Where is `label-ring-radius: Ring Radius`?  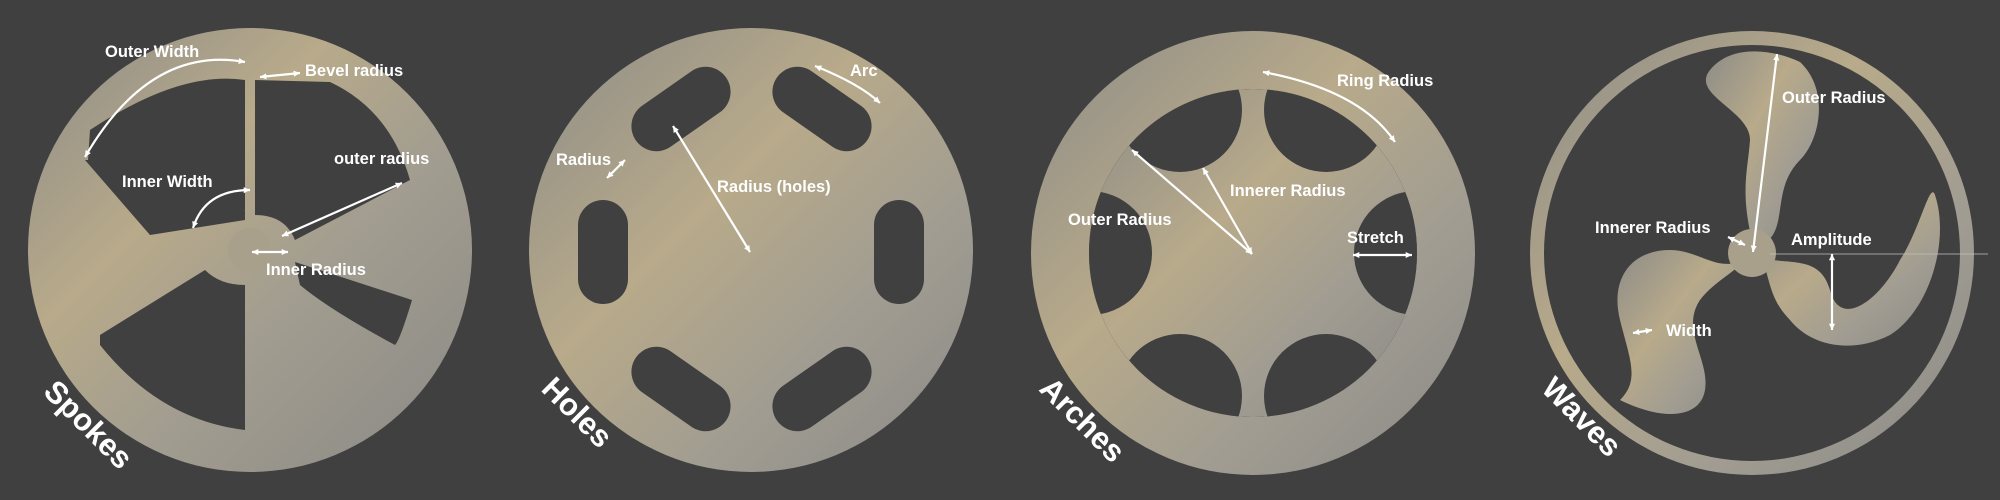
label-ring-radius: Ring Radius is located at coordinates (1385, 81).